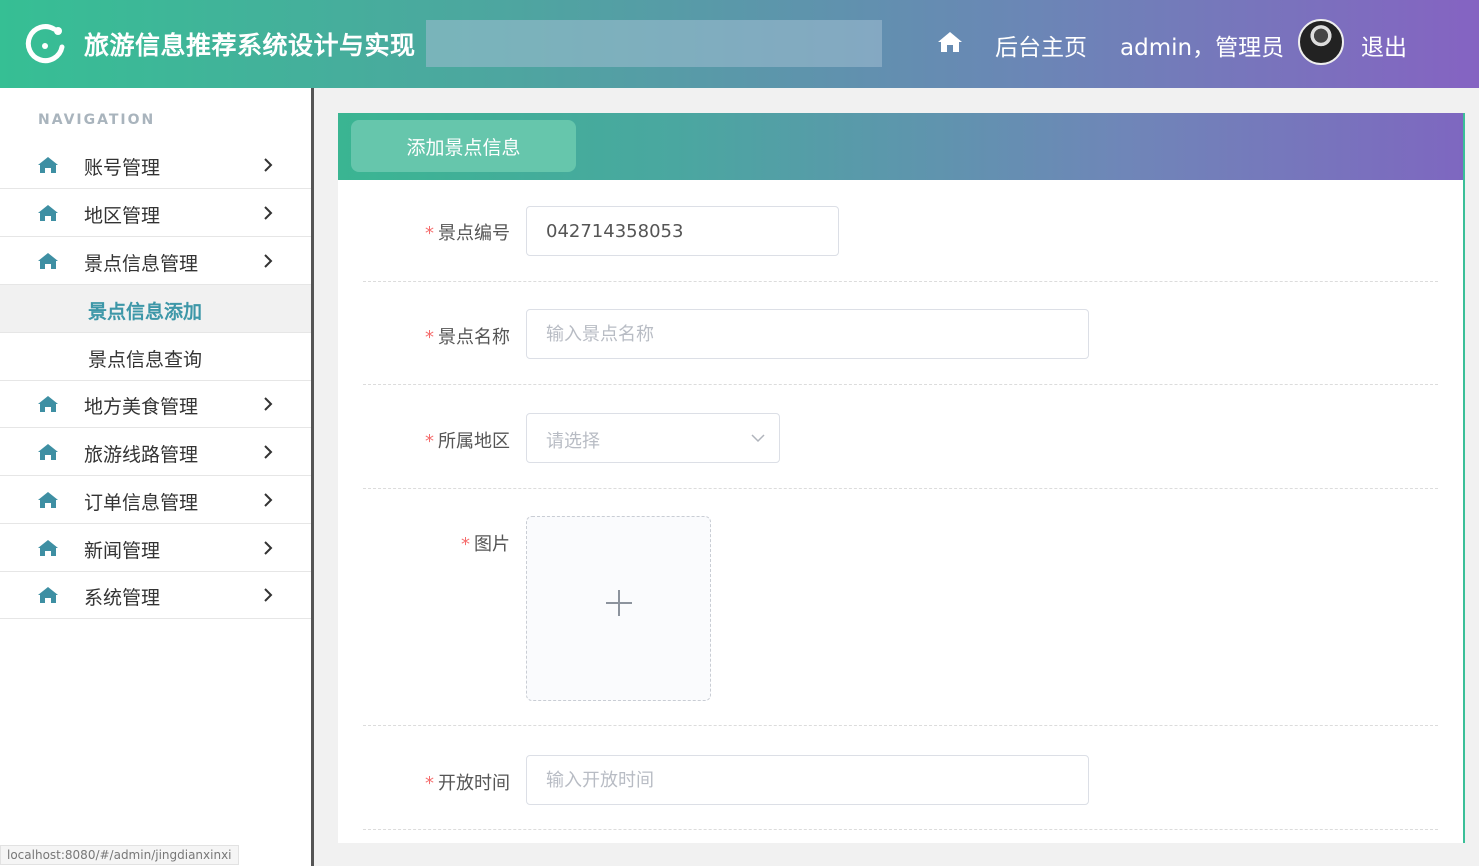 This screenshot has width=1479, height=866. Describe the element at coordinates (145, 312) in the screenshot. I see `sidebar-subitem-label: 景点信息添加` at that location.